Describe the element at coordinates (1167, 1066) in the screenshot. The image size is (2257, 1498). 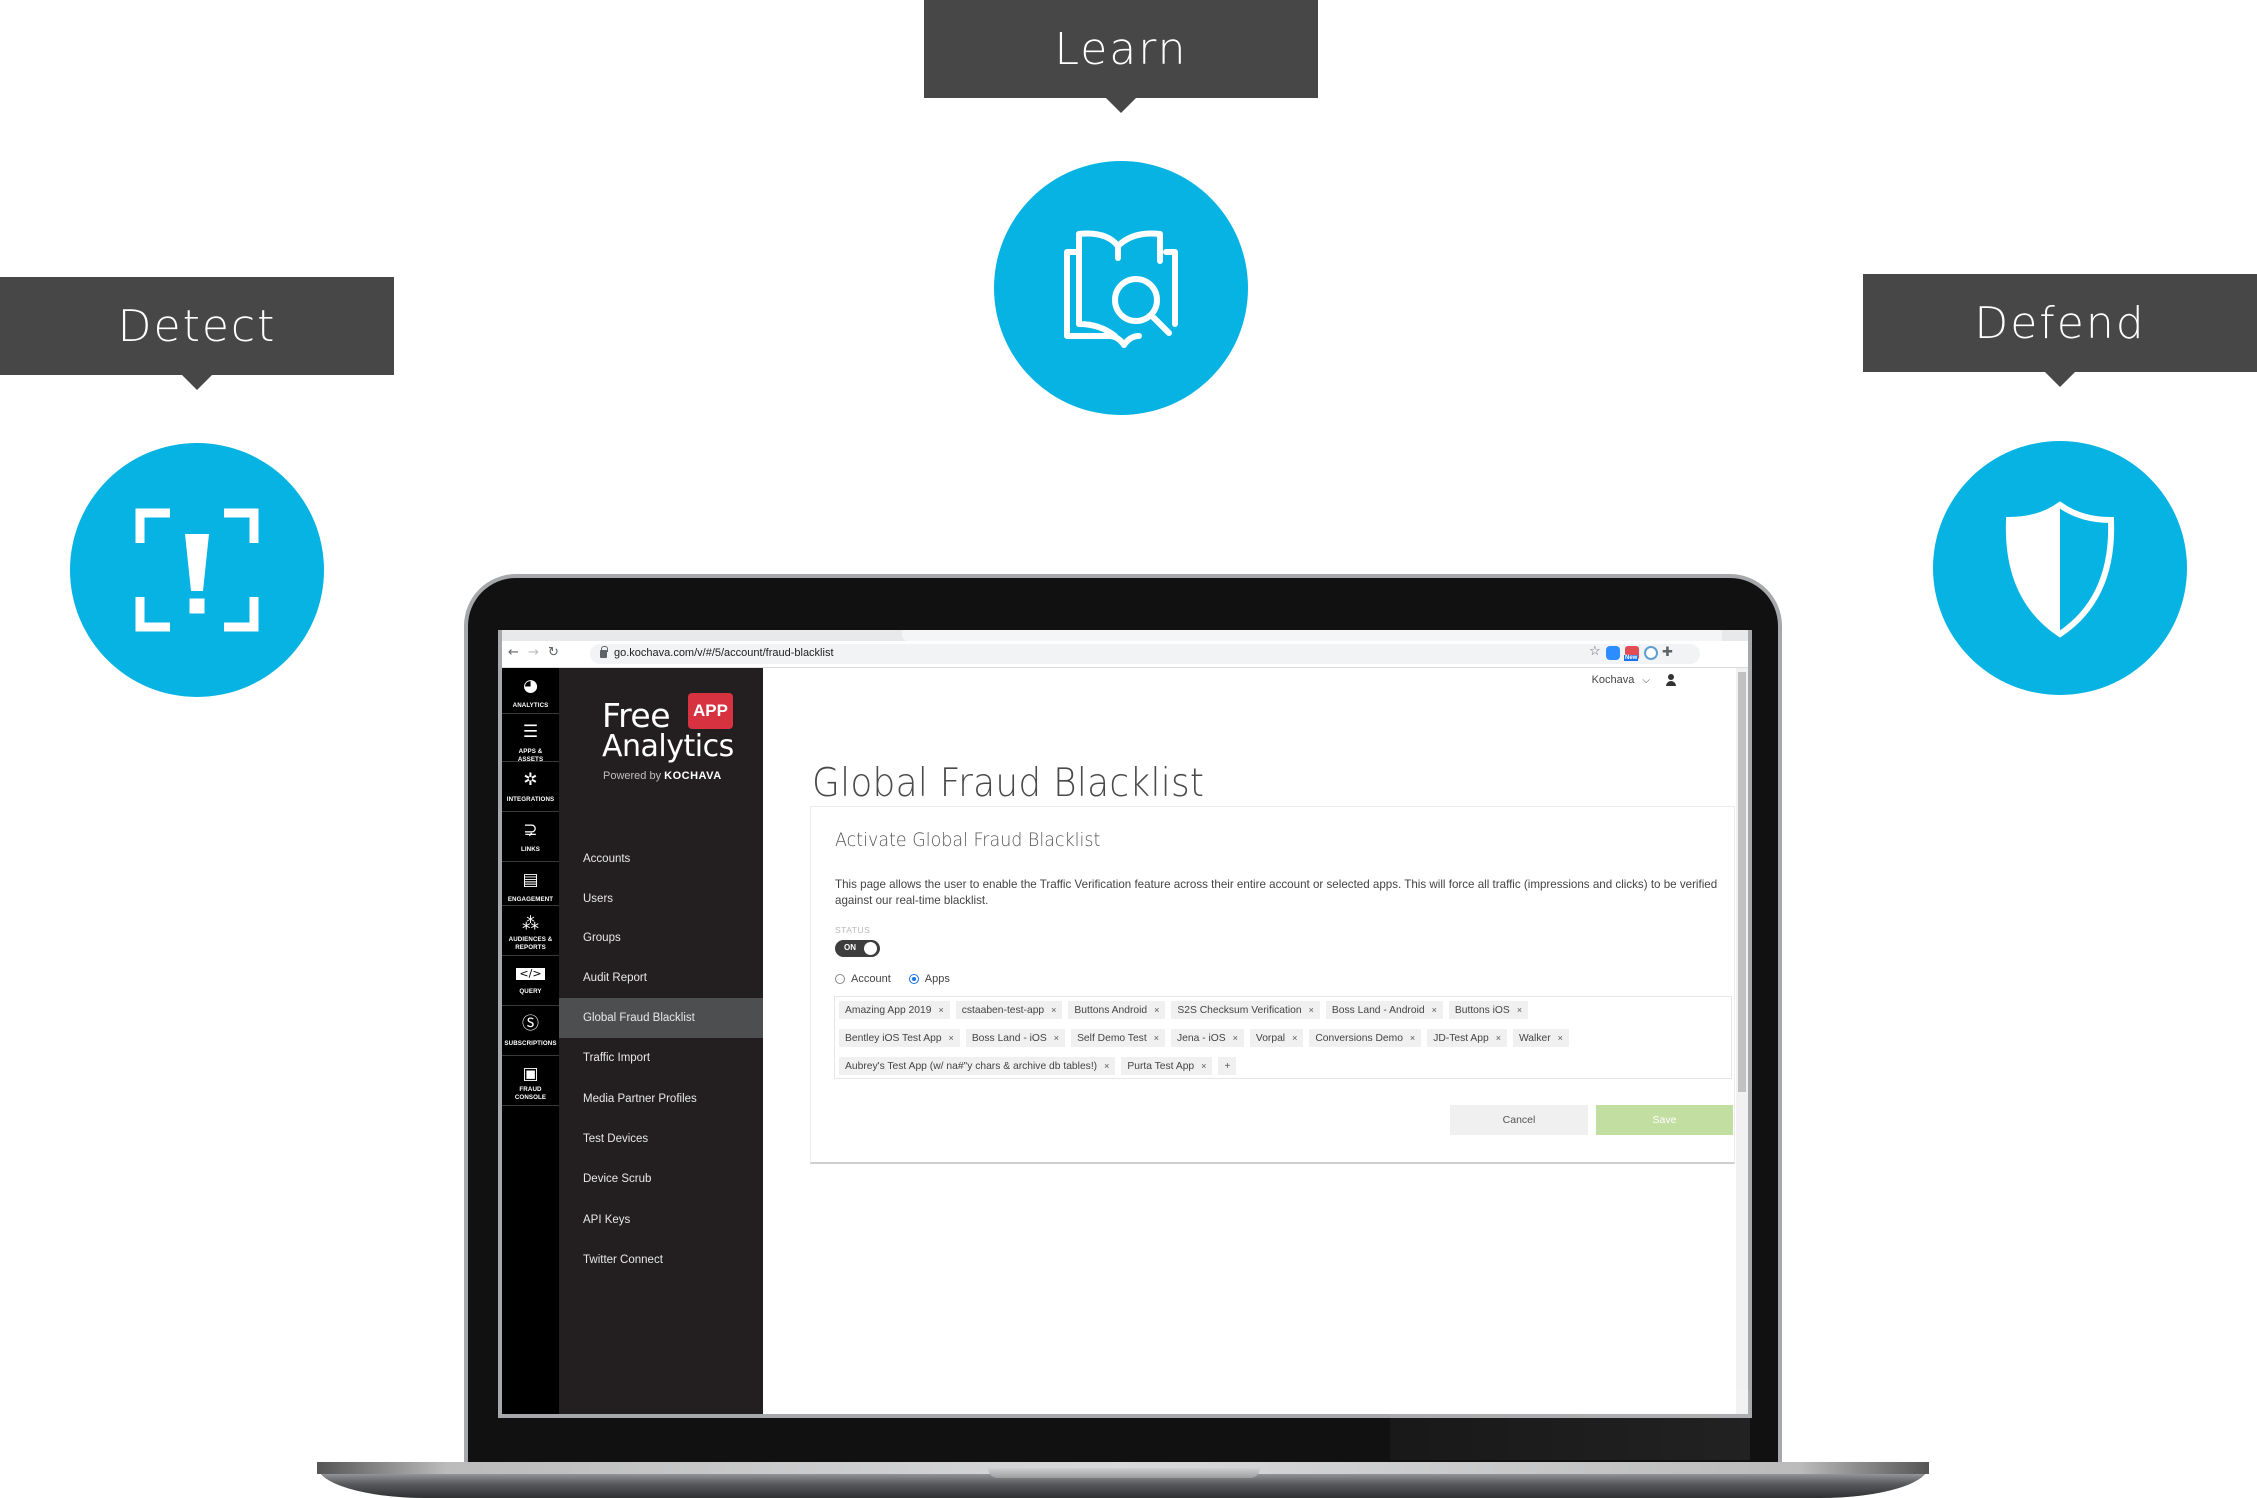
I see `app-tag: Purta Test App ×` at that location.